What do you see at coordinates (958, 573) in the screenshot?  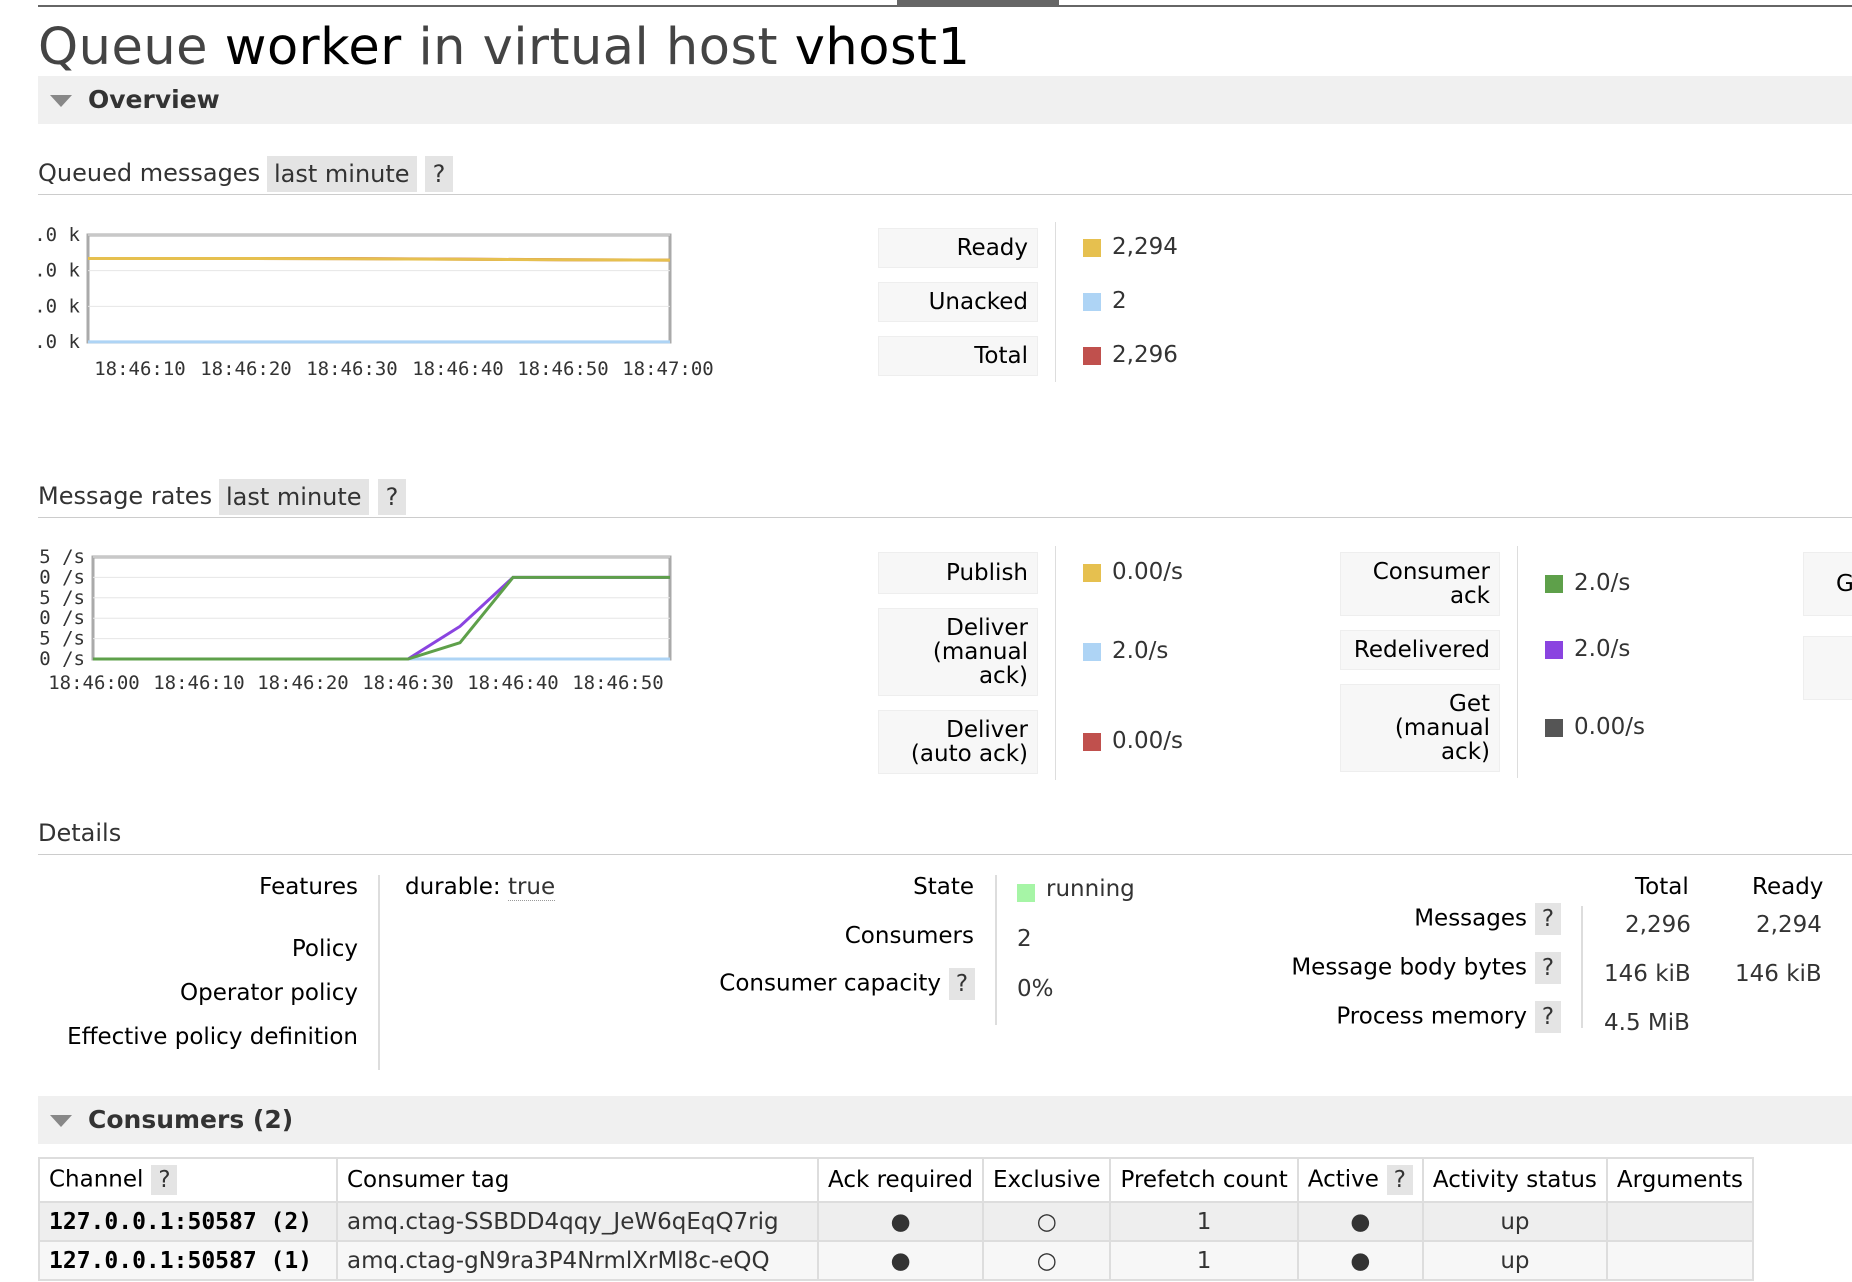 I see `rates-legend-label: Publish` at bounding box center [958, 573].